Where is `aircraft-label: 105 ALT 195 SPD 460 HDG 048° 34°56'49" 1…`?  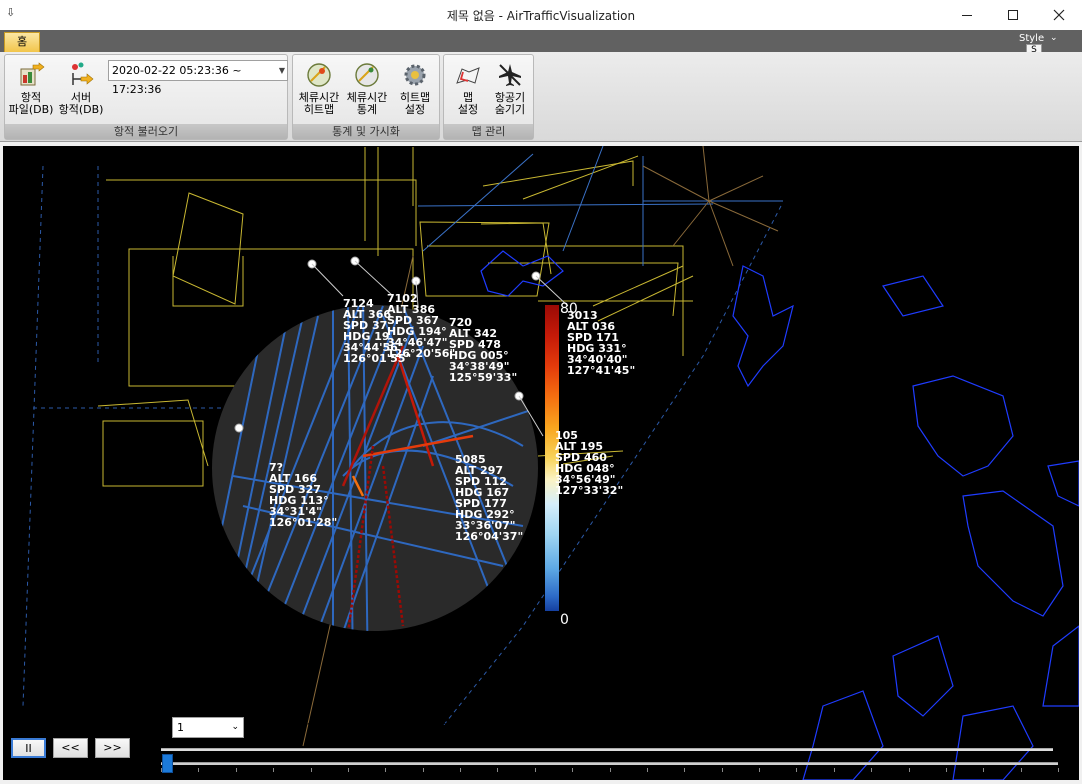
aircraft-label: 105 ALT 195 SPD 460 HDG 048° 34°56'49" 1… is located at coordinates (589, 463).